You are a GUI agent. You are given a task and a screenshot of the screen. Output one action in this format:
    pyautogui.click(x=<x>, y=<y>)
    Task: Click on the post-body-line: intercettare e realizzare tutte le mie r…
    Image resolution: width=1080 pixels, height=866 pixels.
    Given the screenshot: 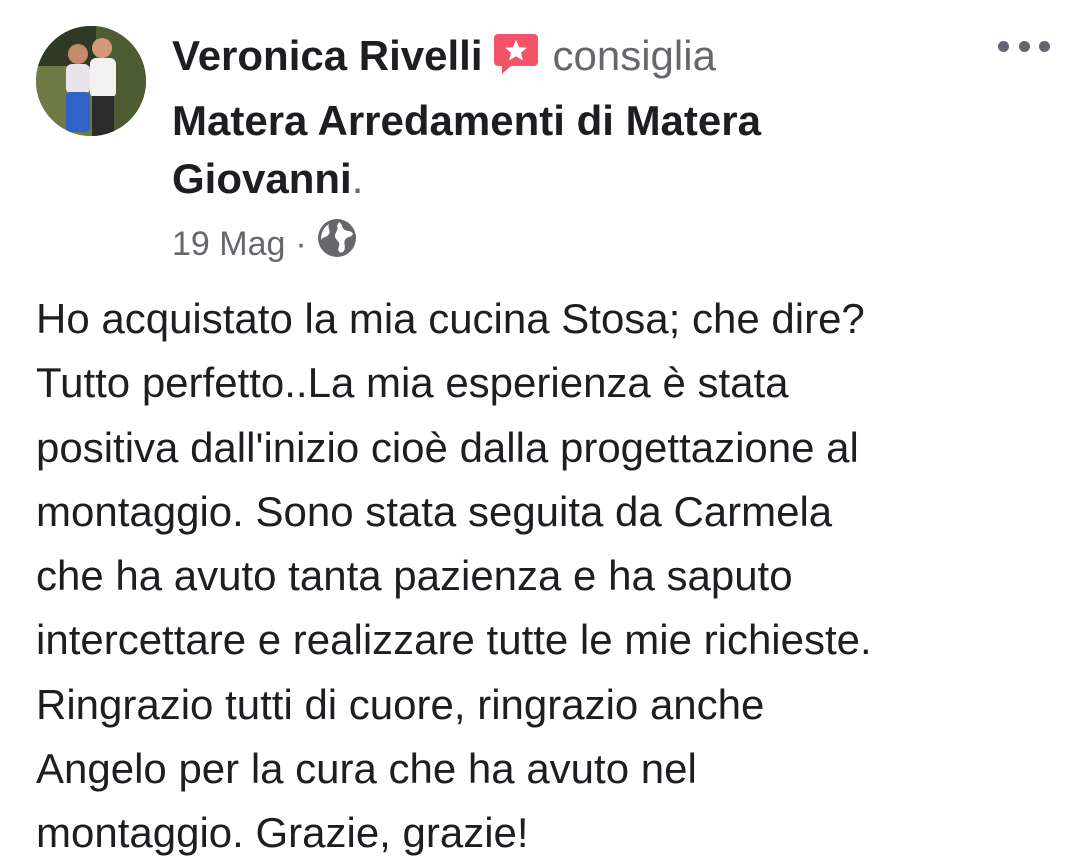 What is the action you would take?
    pyautogui.click(x=454, y=640)
    